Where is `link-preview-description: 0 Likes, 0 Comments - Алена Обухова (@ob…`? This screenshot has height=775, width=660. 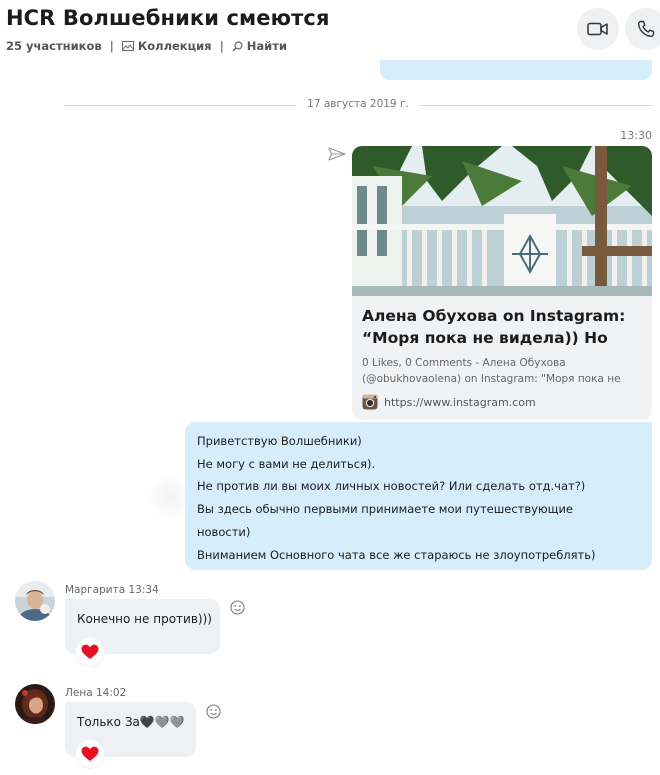 link-preview-description: 0 Likes, 0 Comments - Алена Обухова (@ob… is located at coordinates (503, 371).